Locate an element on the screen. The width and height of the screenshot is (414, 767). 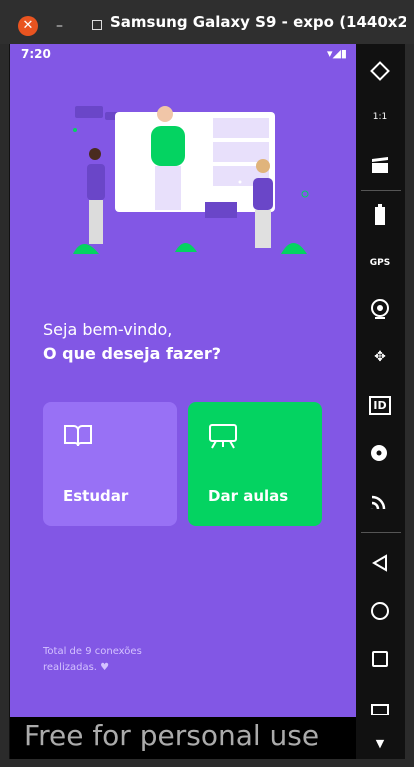
move-icon: ✥ is located at coordinates (380, 357).